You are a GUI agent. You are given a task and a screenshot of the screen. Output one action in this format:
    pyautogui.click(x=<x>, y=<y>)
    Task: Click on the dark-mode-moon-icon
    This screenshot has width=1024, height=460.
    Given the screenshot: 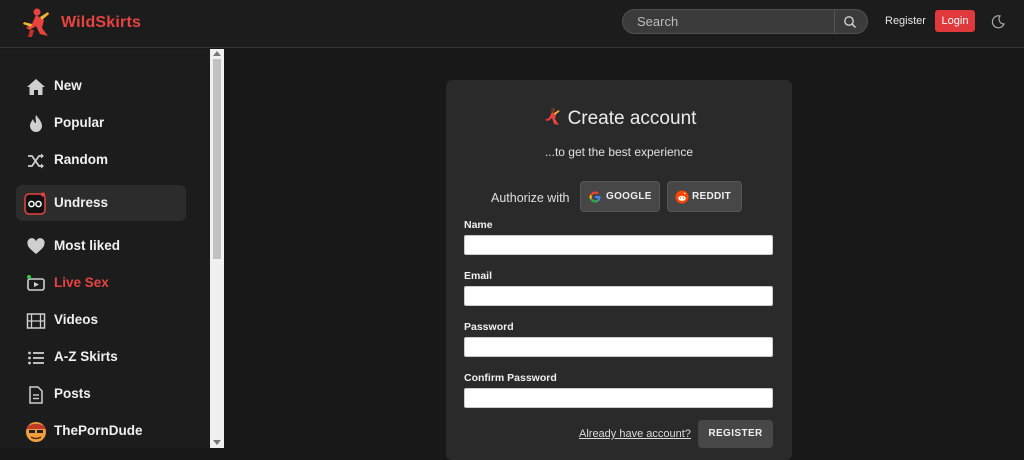 What is the action you would take?
    pyautogui.click(x=998, y=22)
    